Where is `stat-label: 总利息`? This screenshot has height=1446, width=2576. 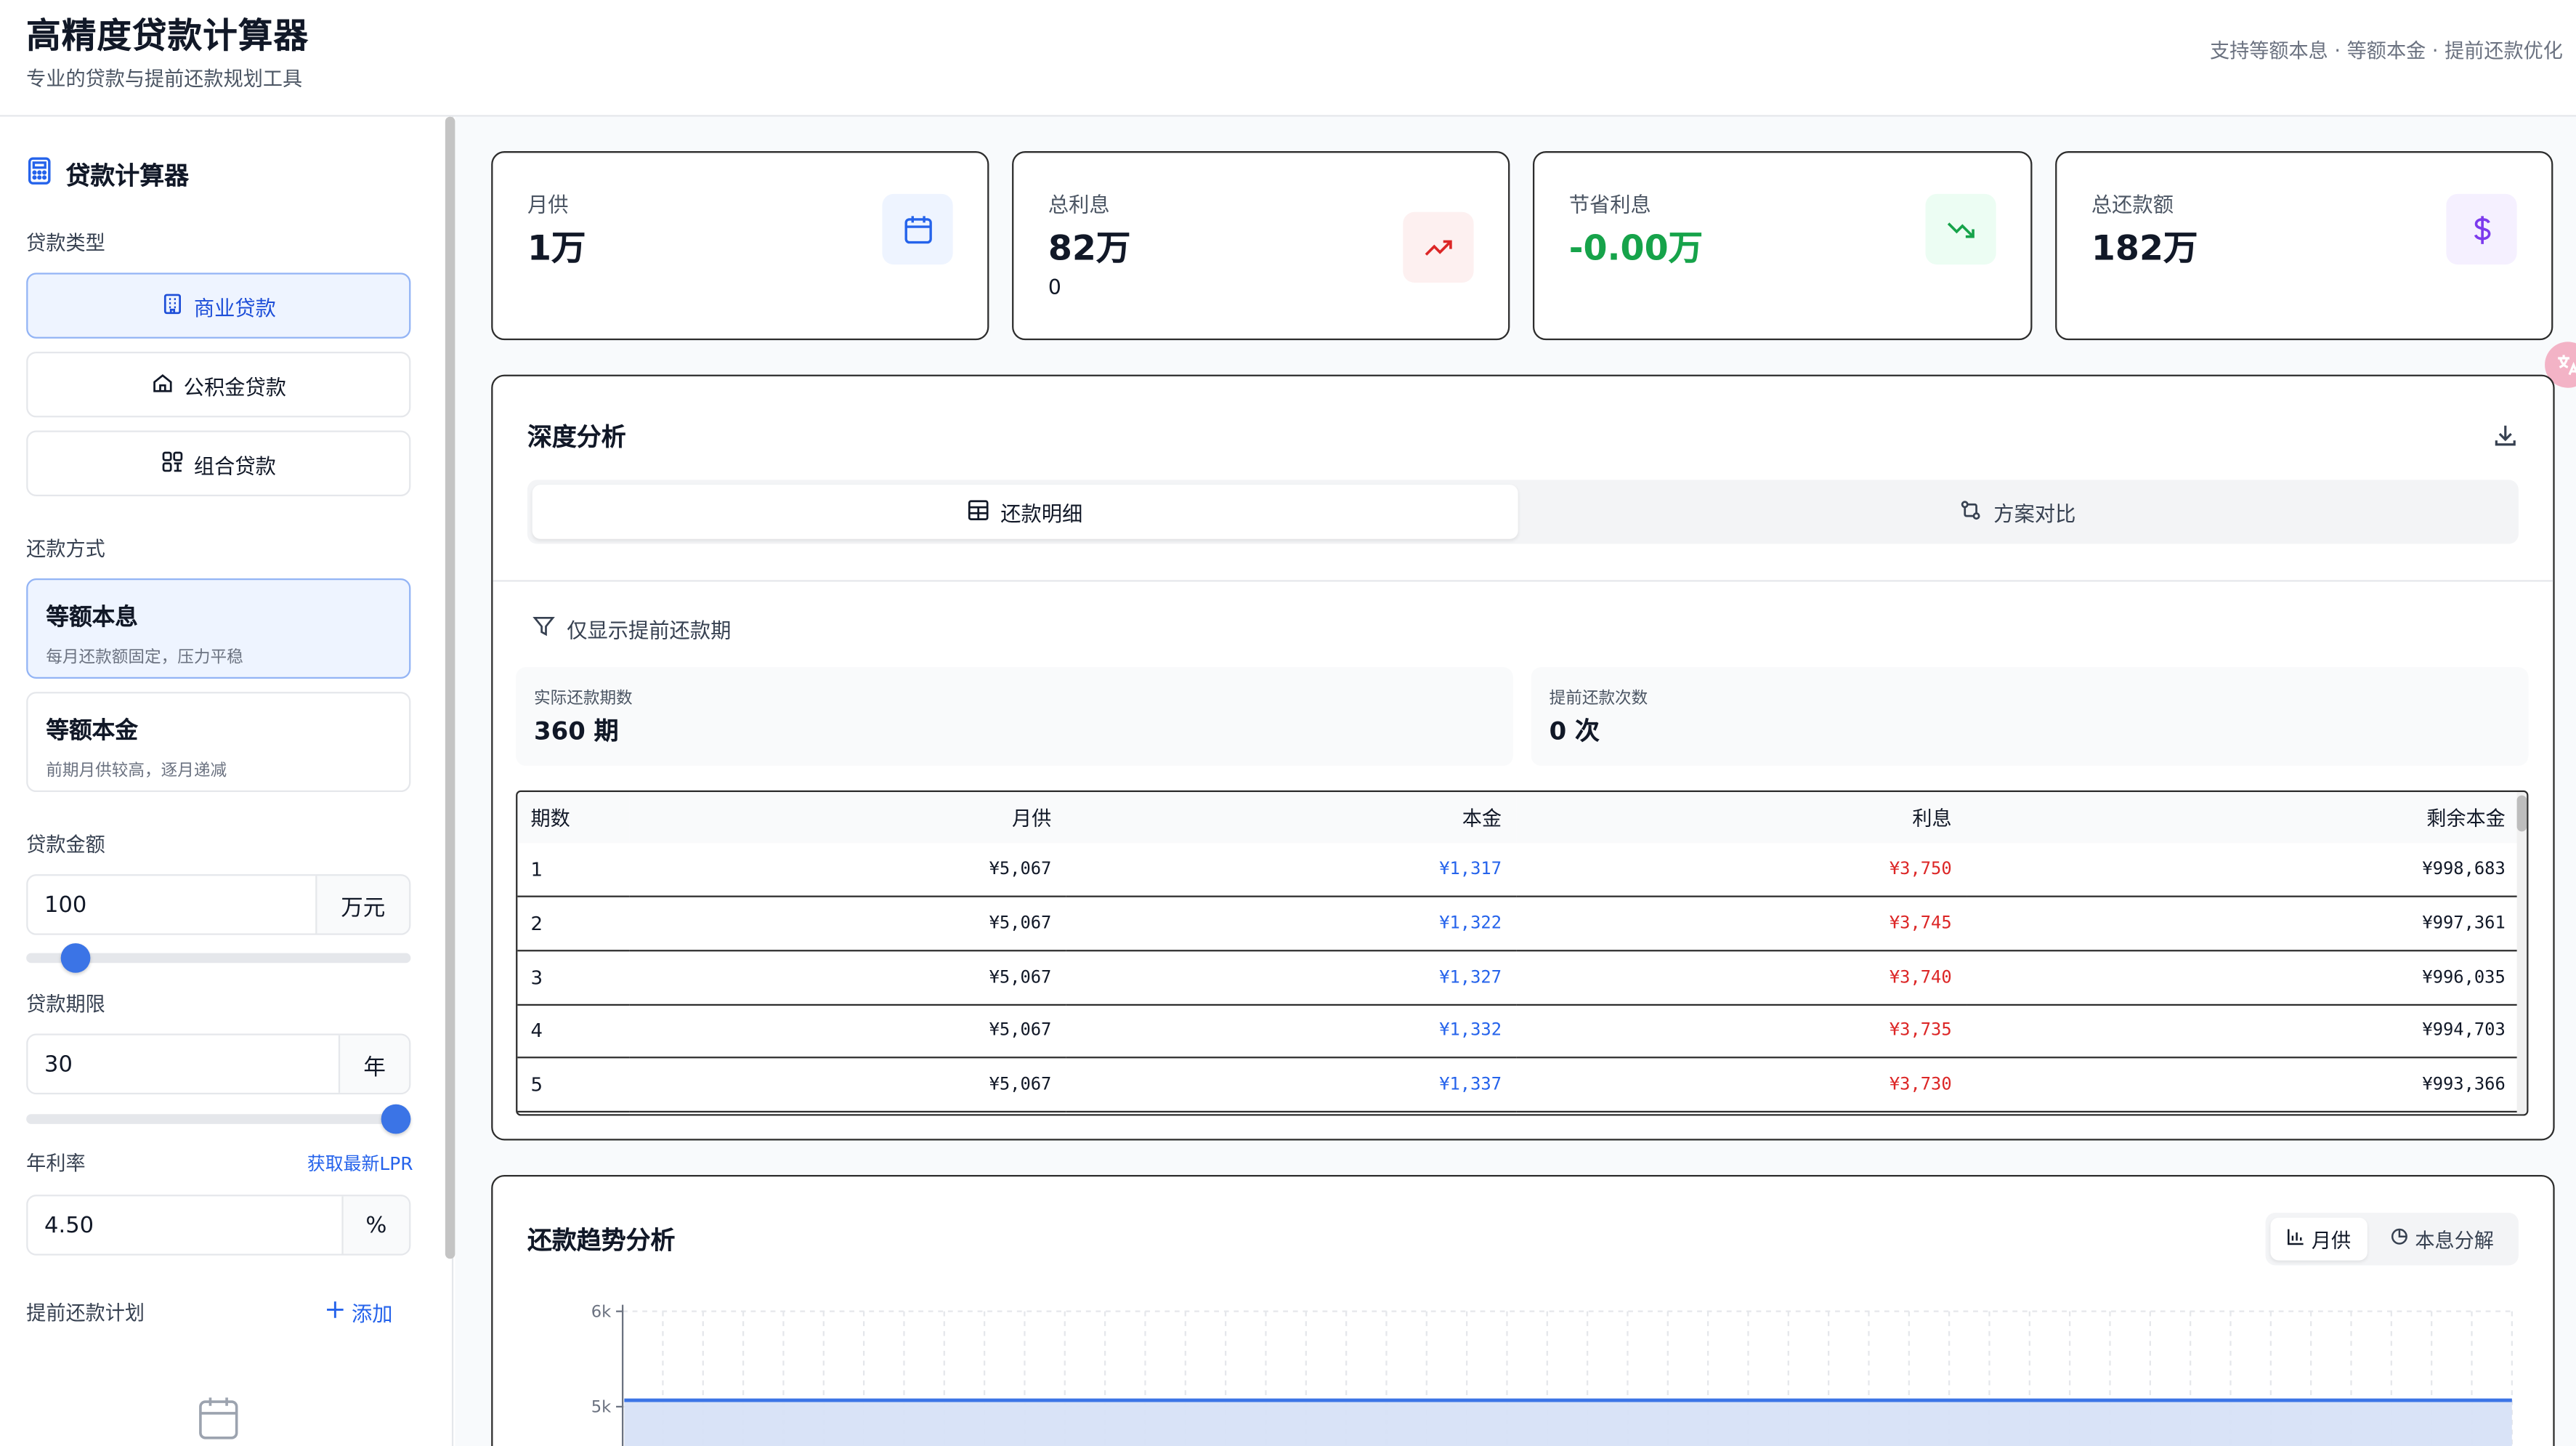
stat-label: 总利息 is located at coordinates (1079, 204).